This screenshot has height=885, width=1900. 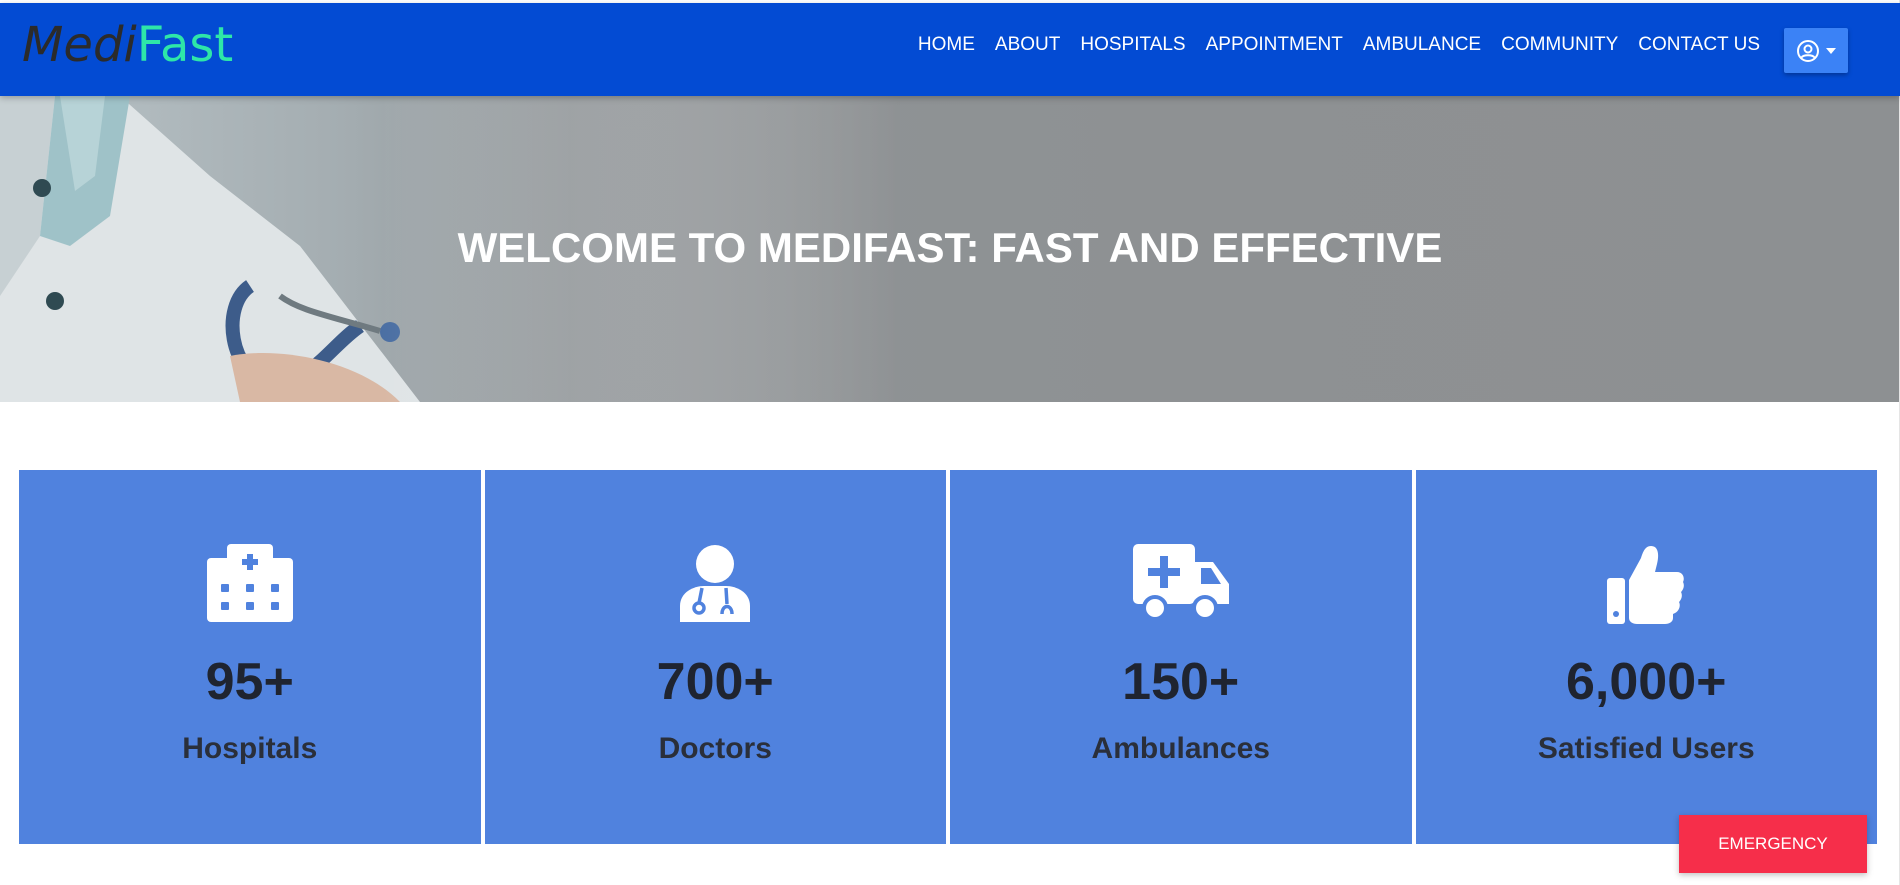 I want to click on nav-link-hospitals: HOSPITALS, so click(x=1132, y=45).